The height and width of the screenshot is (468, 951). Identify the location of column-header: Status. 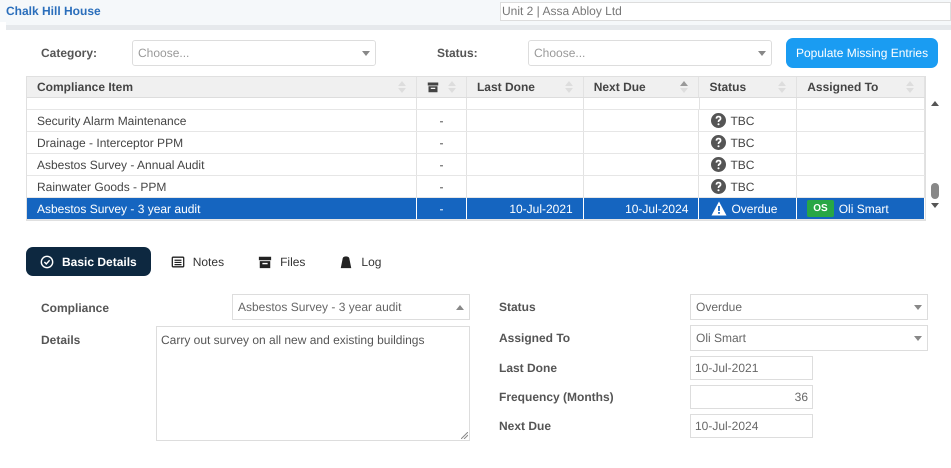
(748, 87).